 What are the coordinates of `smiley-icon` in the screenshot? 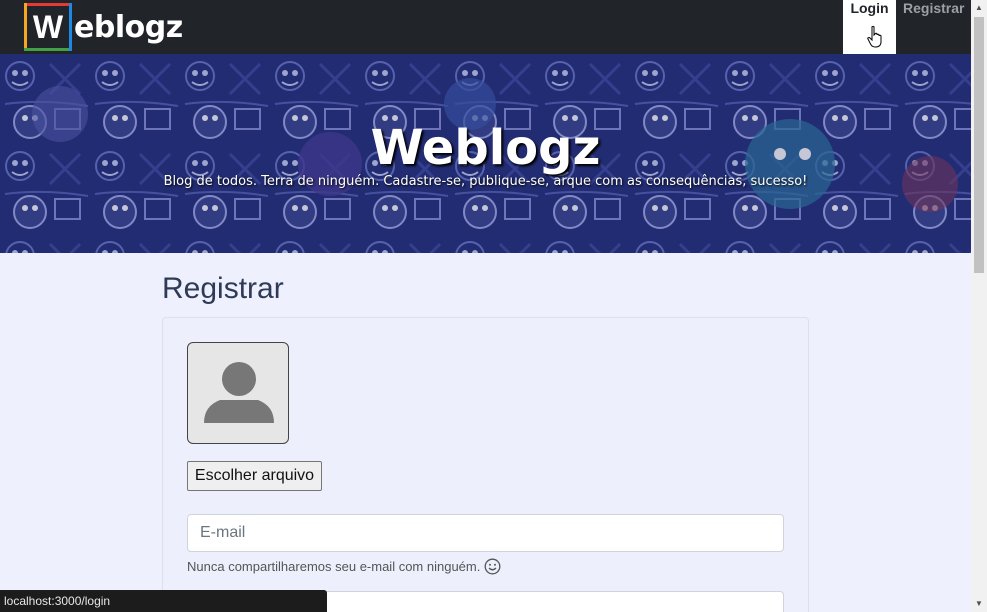 It's located at (492, 566).